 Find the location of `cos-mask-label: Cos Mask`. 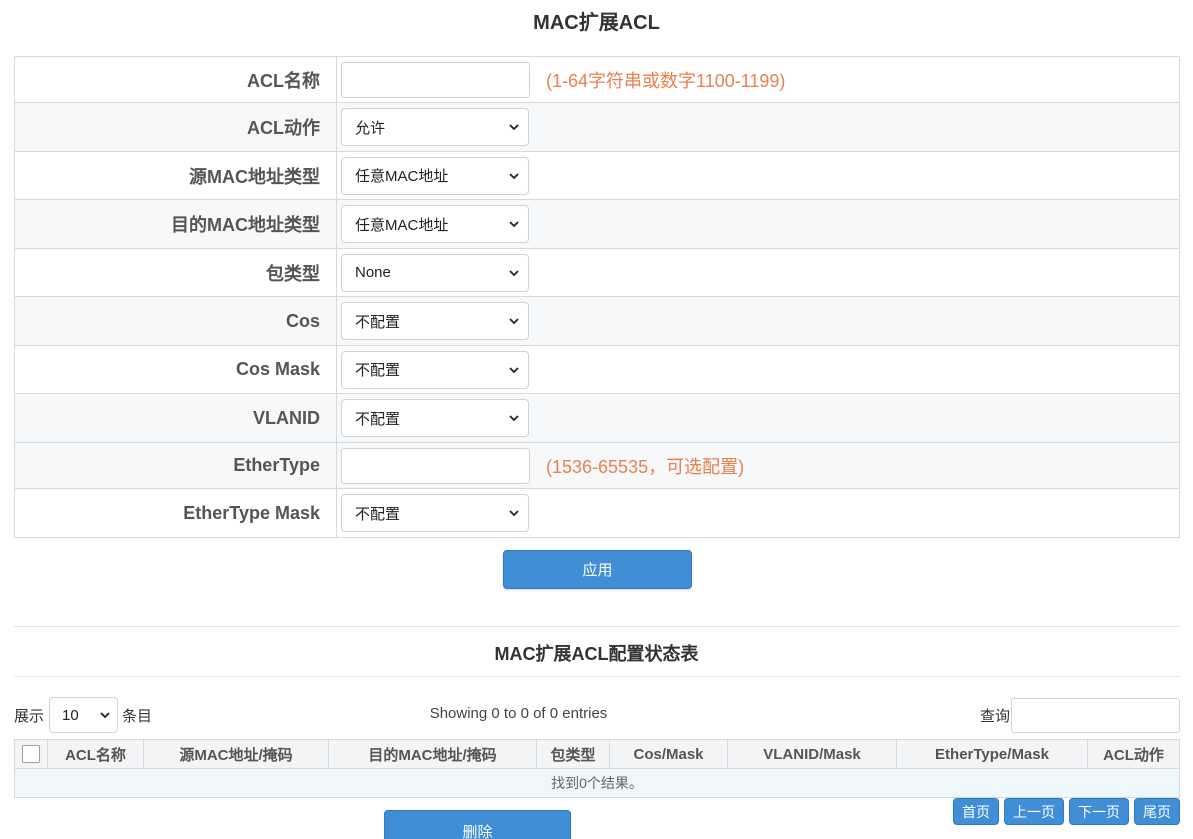

cos-mask-label: Cos Mask is located at coordinates (175, 369).